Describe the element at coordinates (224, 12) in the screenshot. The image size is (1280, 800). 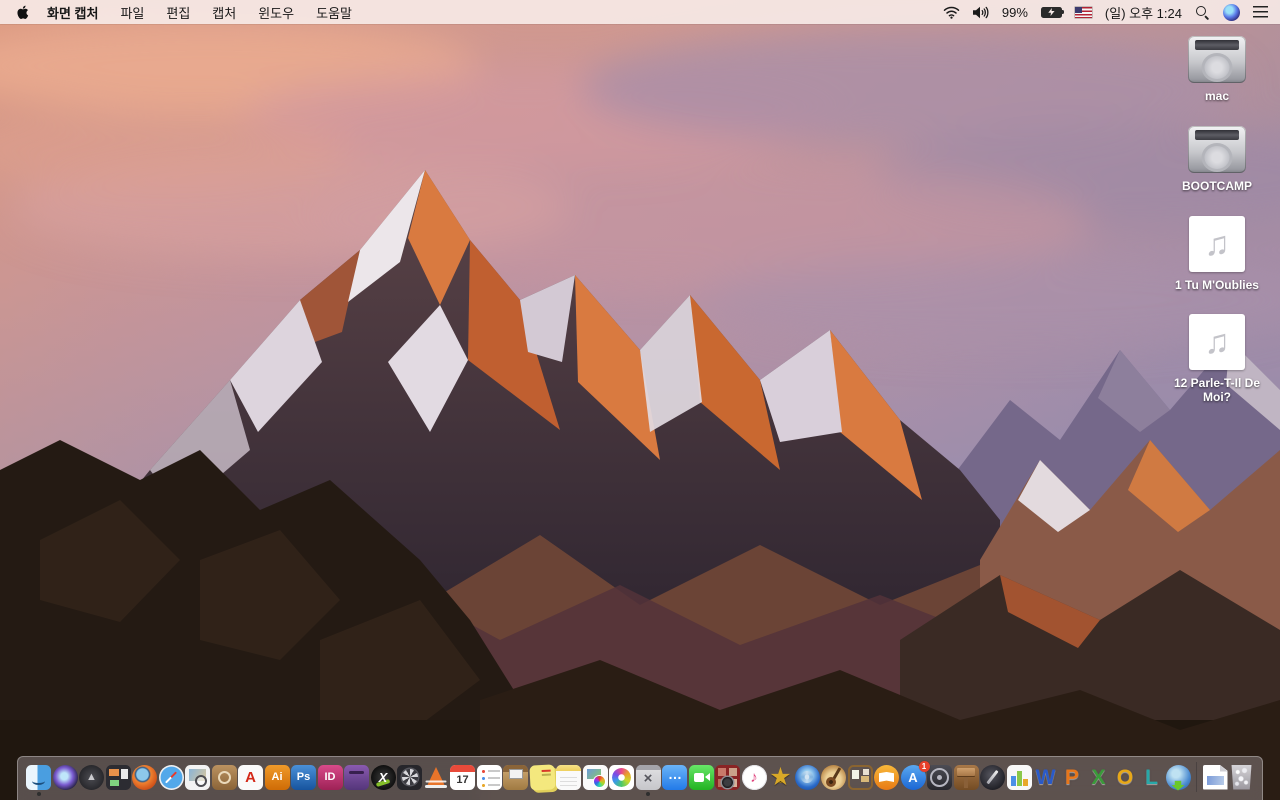
I see `menu-capture: 캡처` at that location.